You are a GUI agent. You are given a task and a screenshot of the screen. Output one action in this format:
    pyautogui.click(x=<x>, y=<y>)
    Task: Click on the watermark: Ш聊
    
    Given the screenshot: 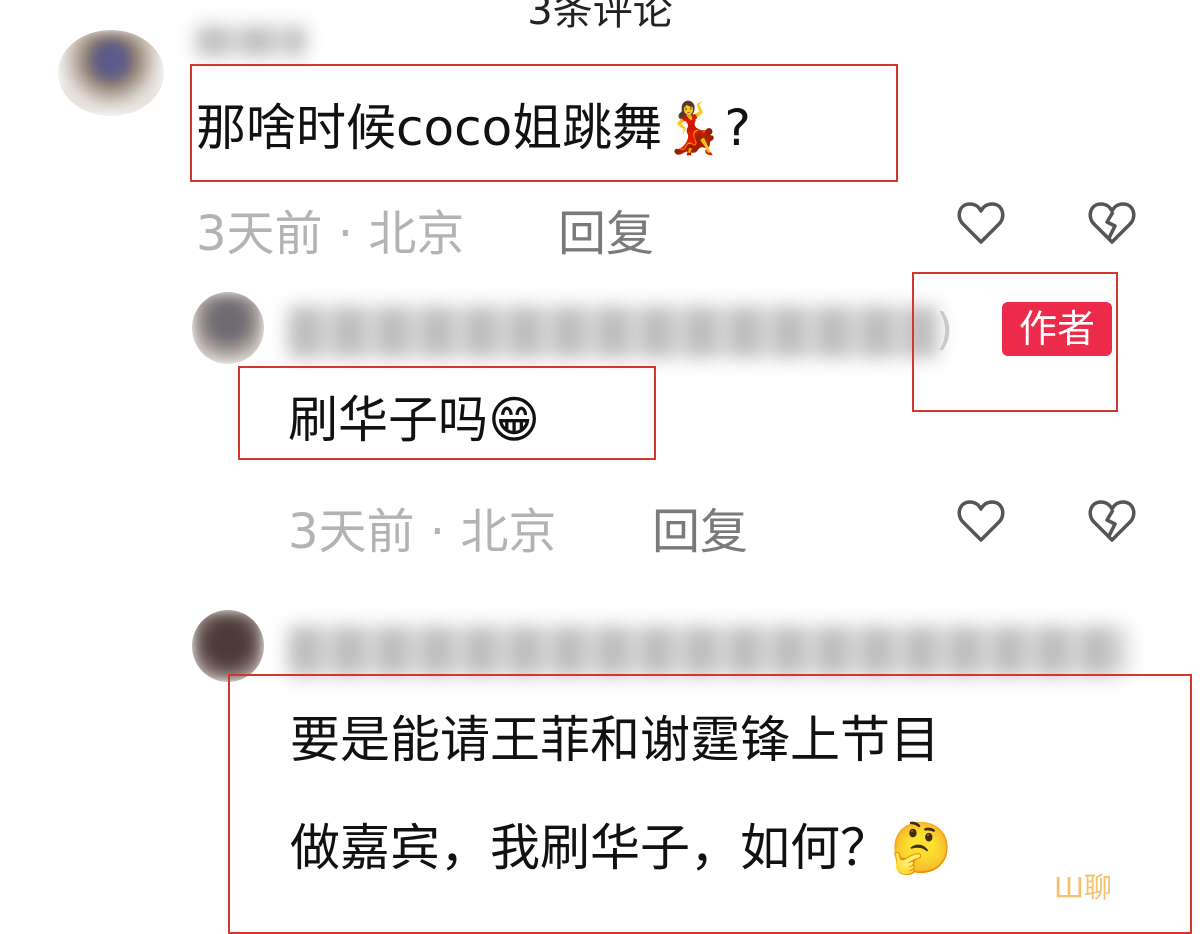 What is the action you would take?
    pyautogui.click(x=1083, y=887)
    